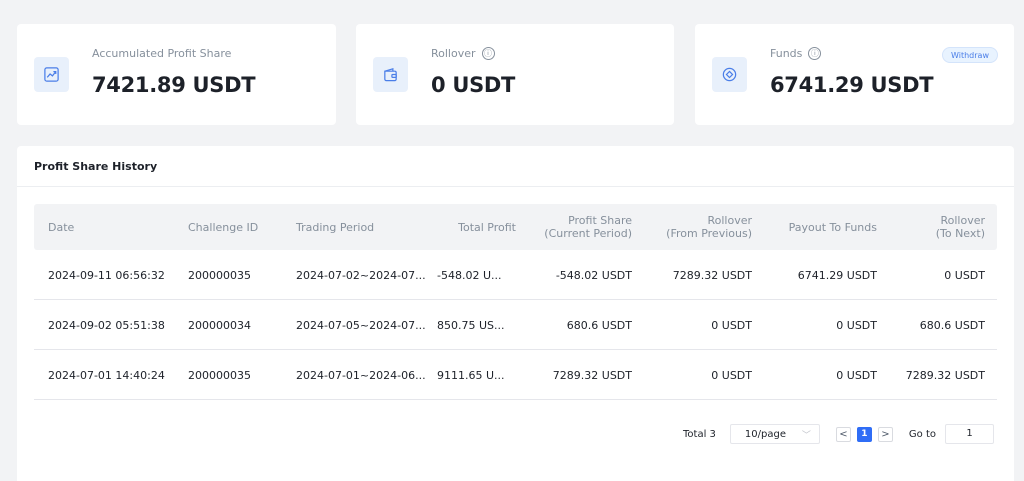 The image size is (1024, 481). Describe the element at coordinates (969, 434) in the screenshot. I see `goto-page-input: 1` at that location.